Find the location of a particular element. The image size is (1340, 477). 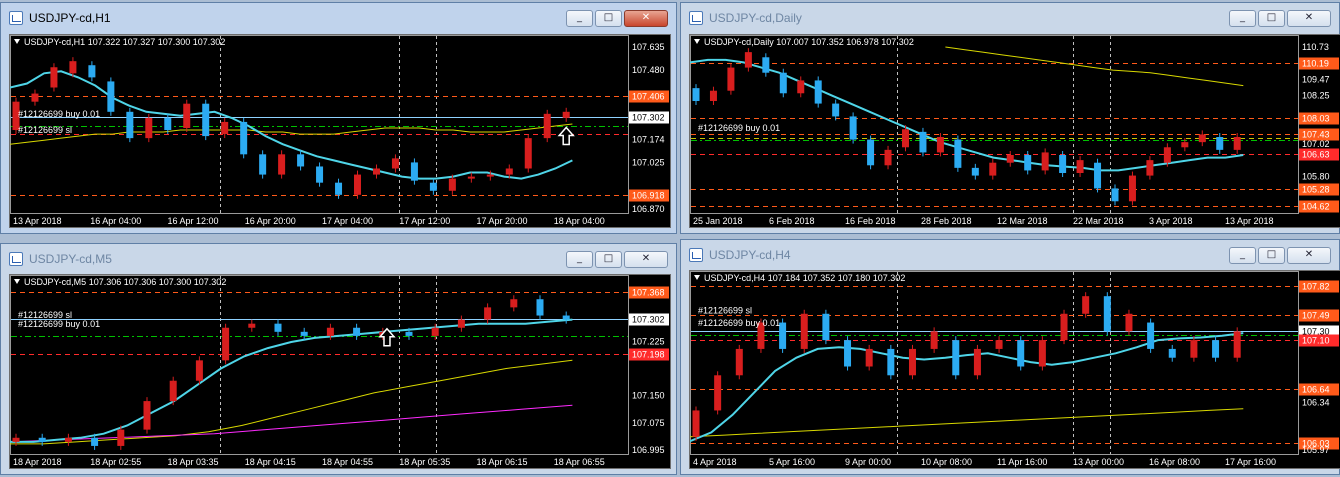

title-bar: USDJPY-cd,H4 _ □ ✕ is located at coordinates (1010, 255).